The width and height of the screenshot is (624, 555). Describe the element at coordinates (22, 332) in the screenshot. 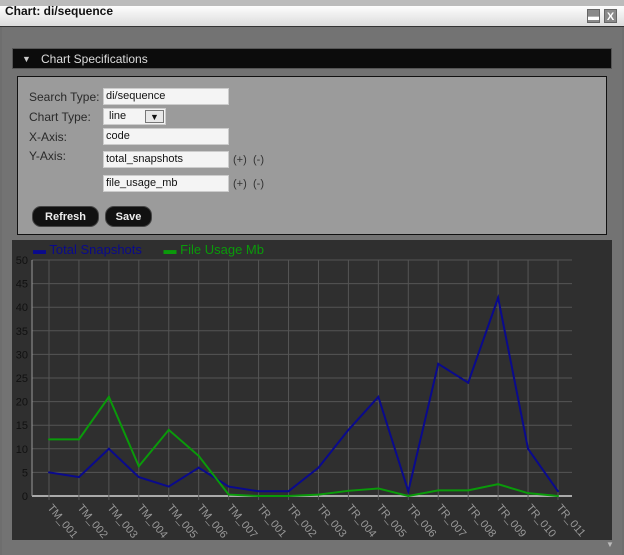

I see `y-tick-label: 35` at that location.